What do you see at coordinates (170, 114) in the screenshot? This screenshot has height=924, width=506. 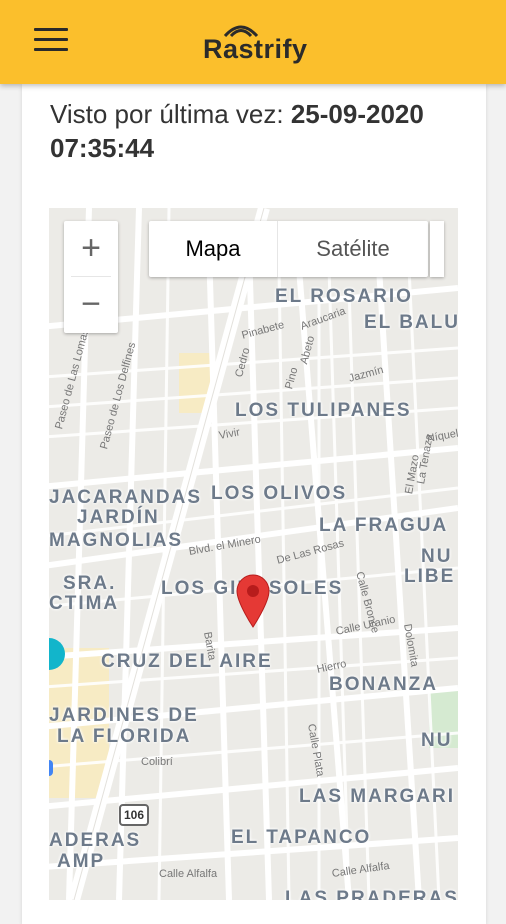 I see `last-seen-label: Visto por última vez:` at bounding box center [170, 114].